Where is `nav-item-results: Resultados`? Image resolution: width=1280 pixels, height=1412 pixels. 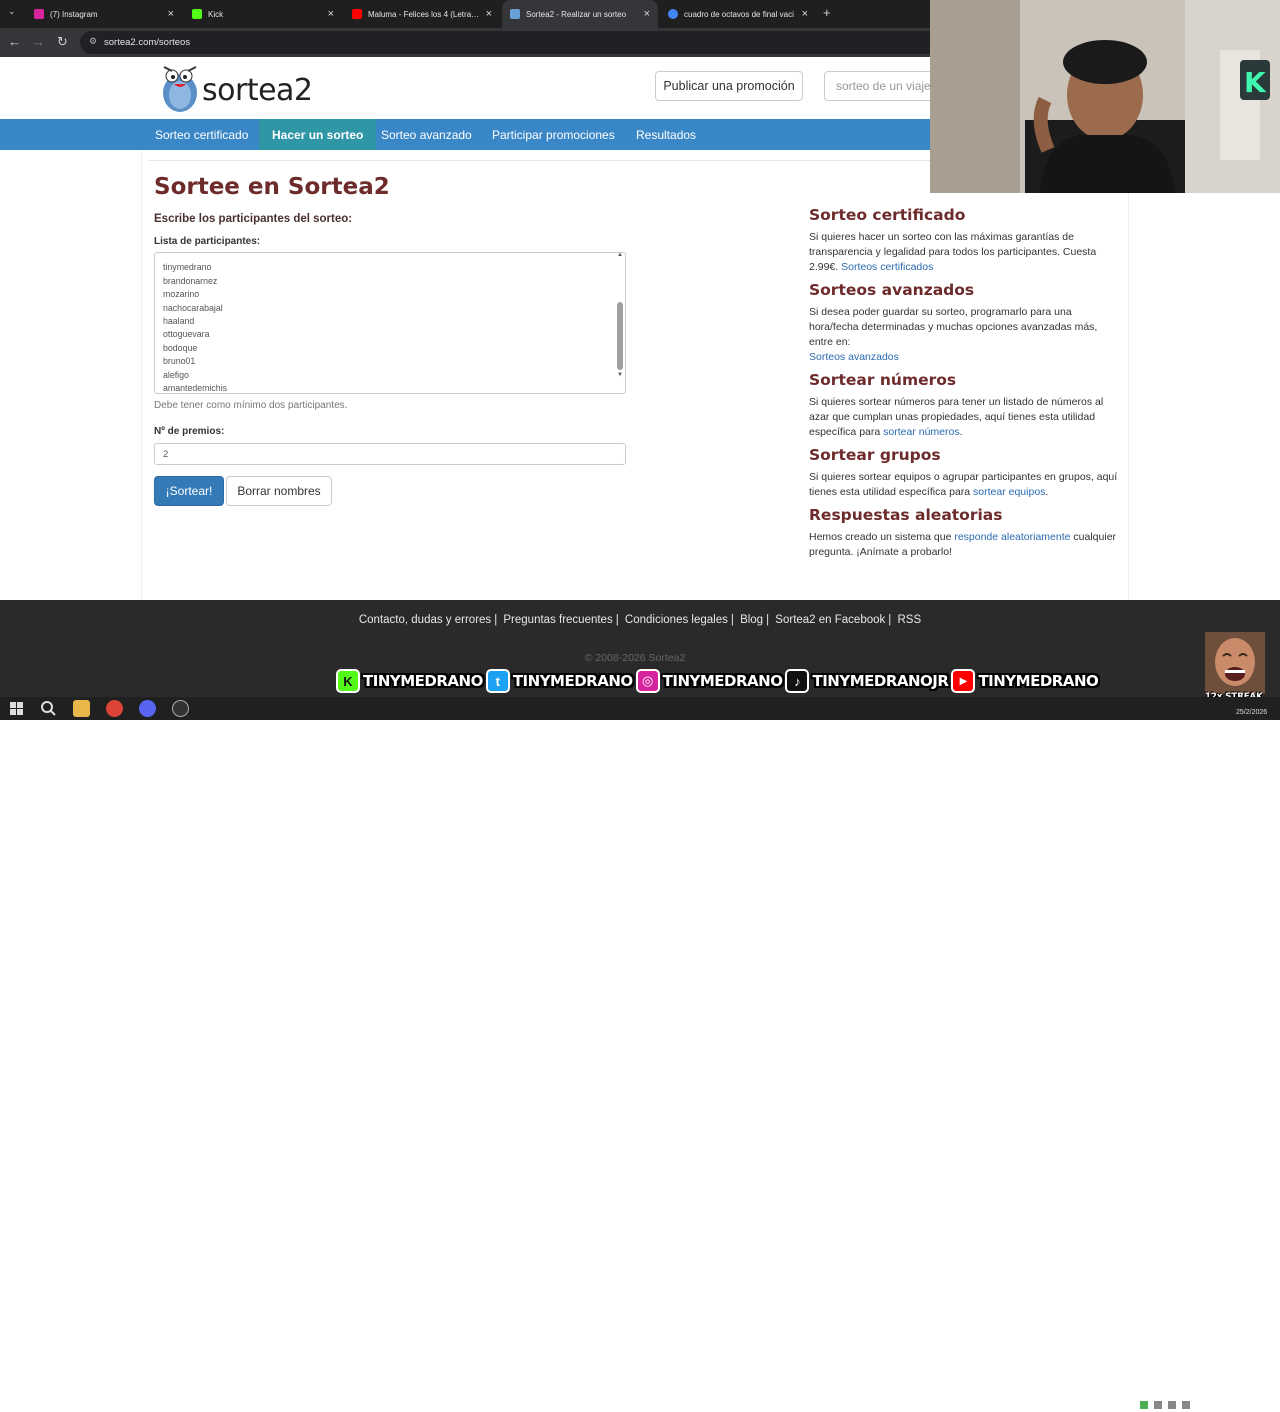 nav-item-results: Resultados is located at coordinates (666, 134).